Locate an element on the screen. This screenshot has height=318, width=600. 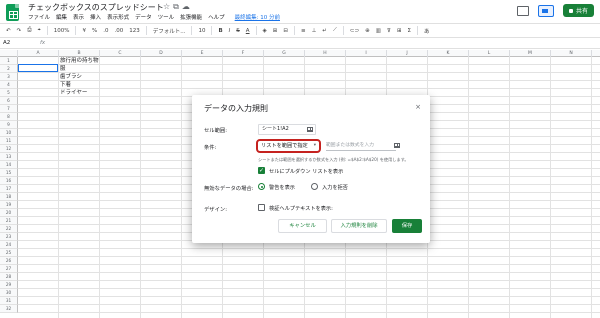
menu-help: ヘルプ is located at coordinates (216, 17).